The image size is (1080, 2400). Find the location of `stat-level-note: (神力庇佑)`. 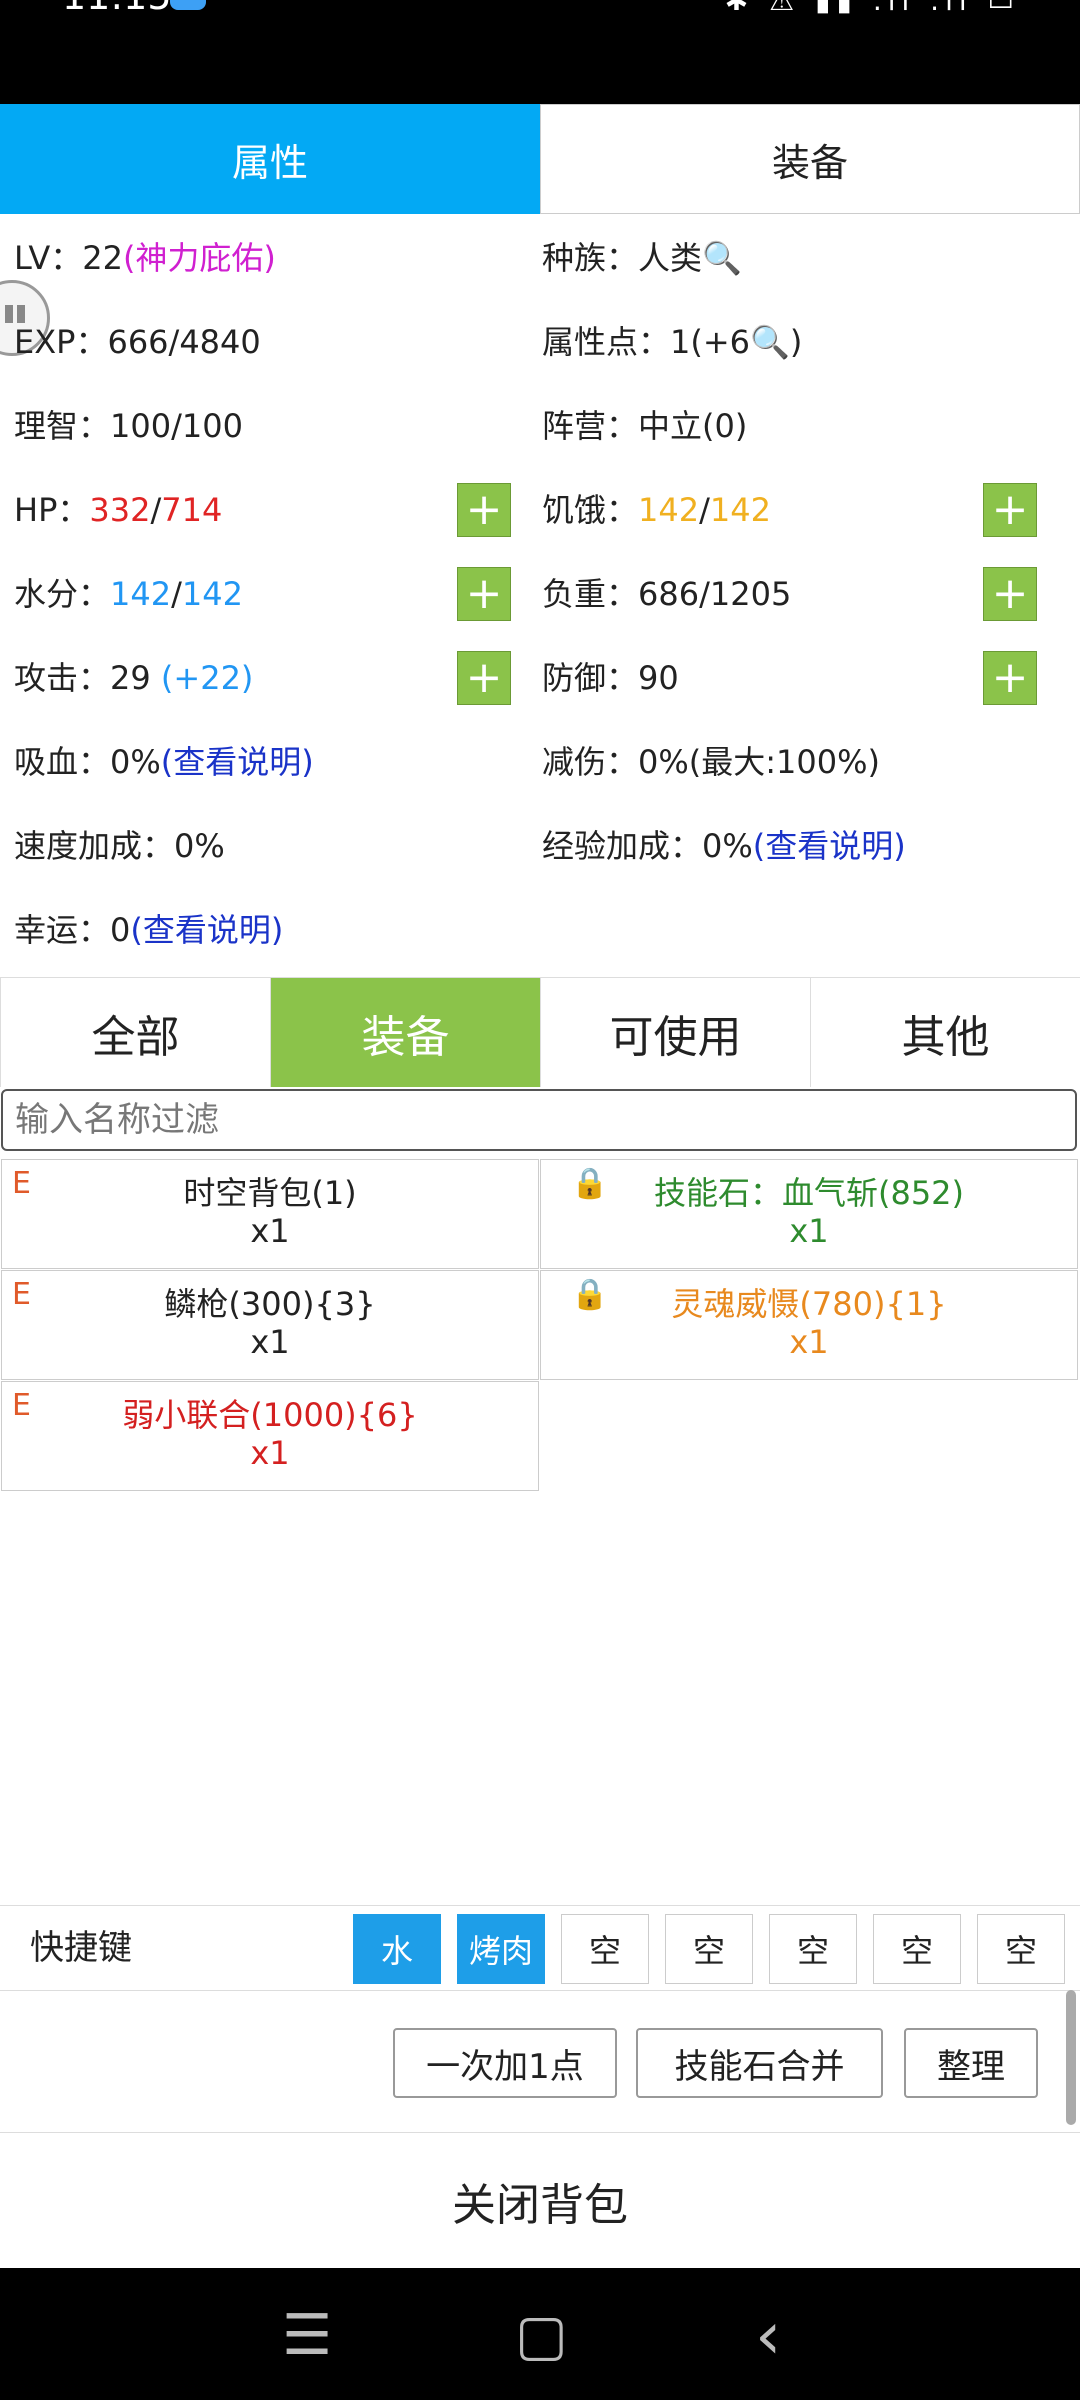

stat-level-note: (神力庇佑) is located at coordinates (199, 258).